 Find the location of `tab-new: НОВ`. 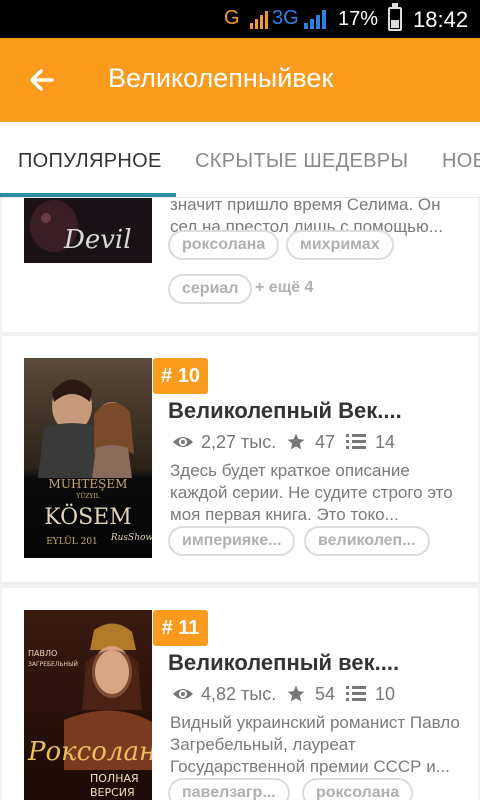

tab-new: НОВ is located at coordinates (461, 161).